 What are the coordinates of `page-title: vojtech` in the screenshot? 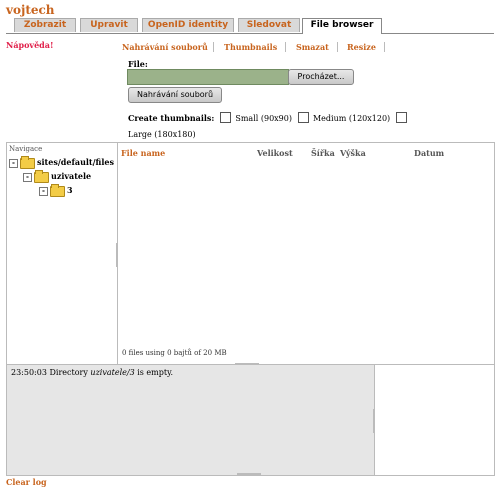 It's located at (30, 10).